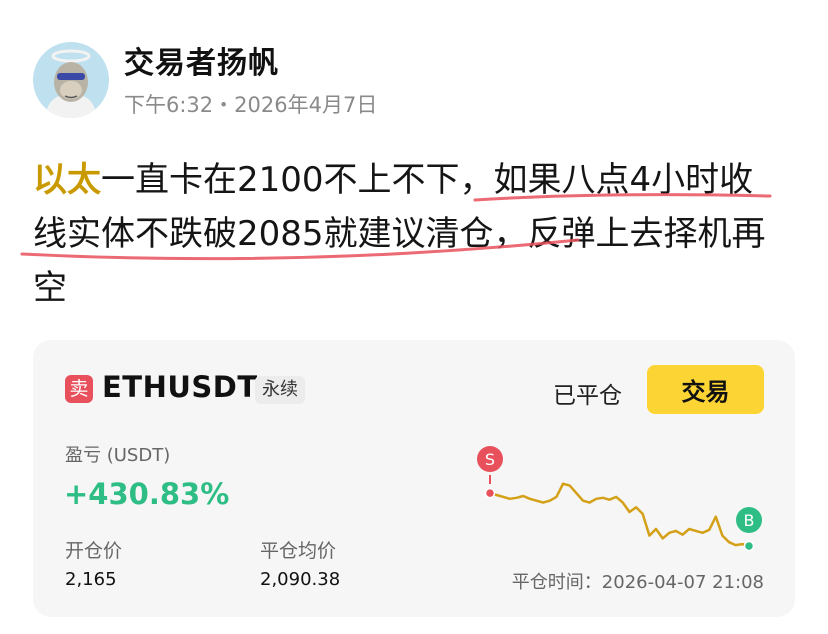 The width and height of the screenshot is (828, 634). I want to click on buy-marker-label: B, so click(749, 520).